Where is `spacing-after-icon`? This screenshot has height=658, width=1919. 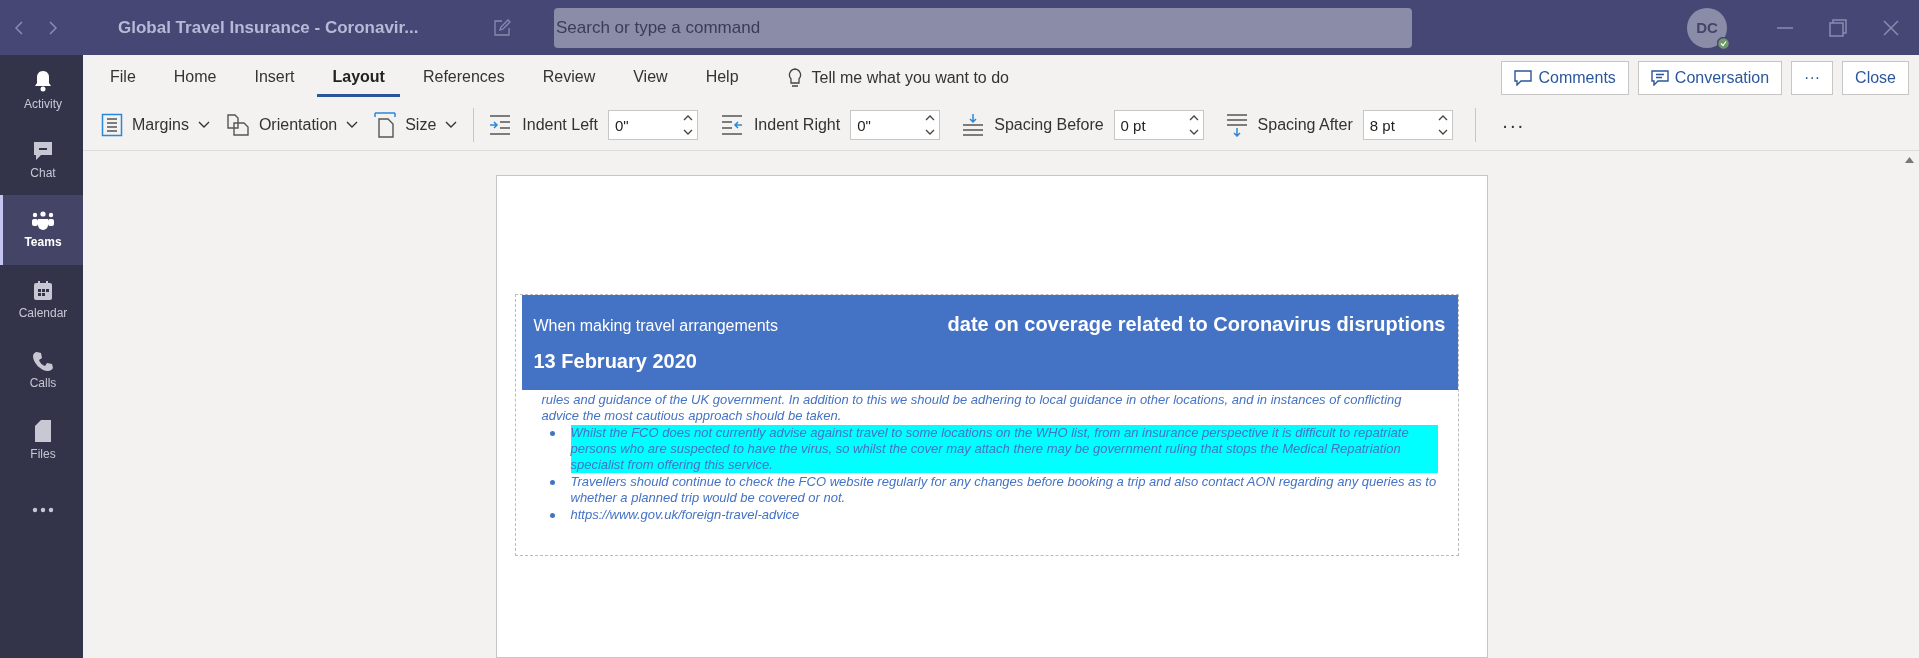
spacing-after-icon is located at coordinates (1236, 125).